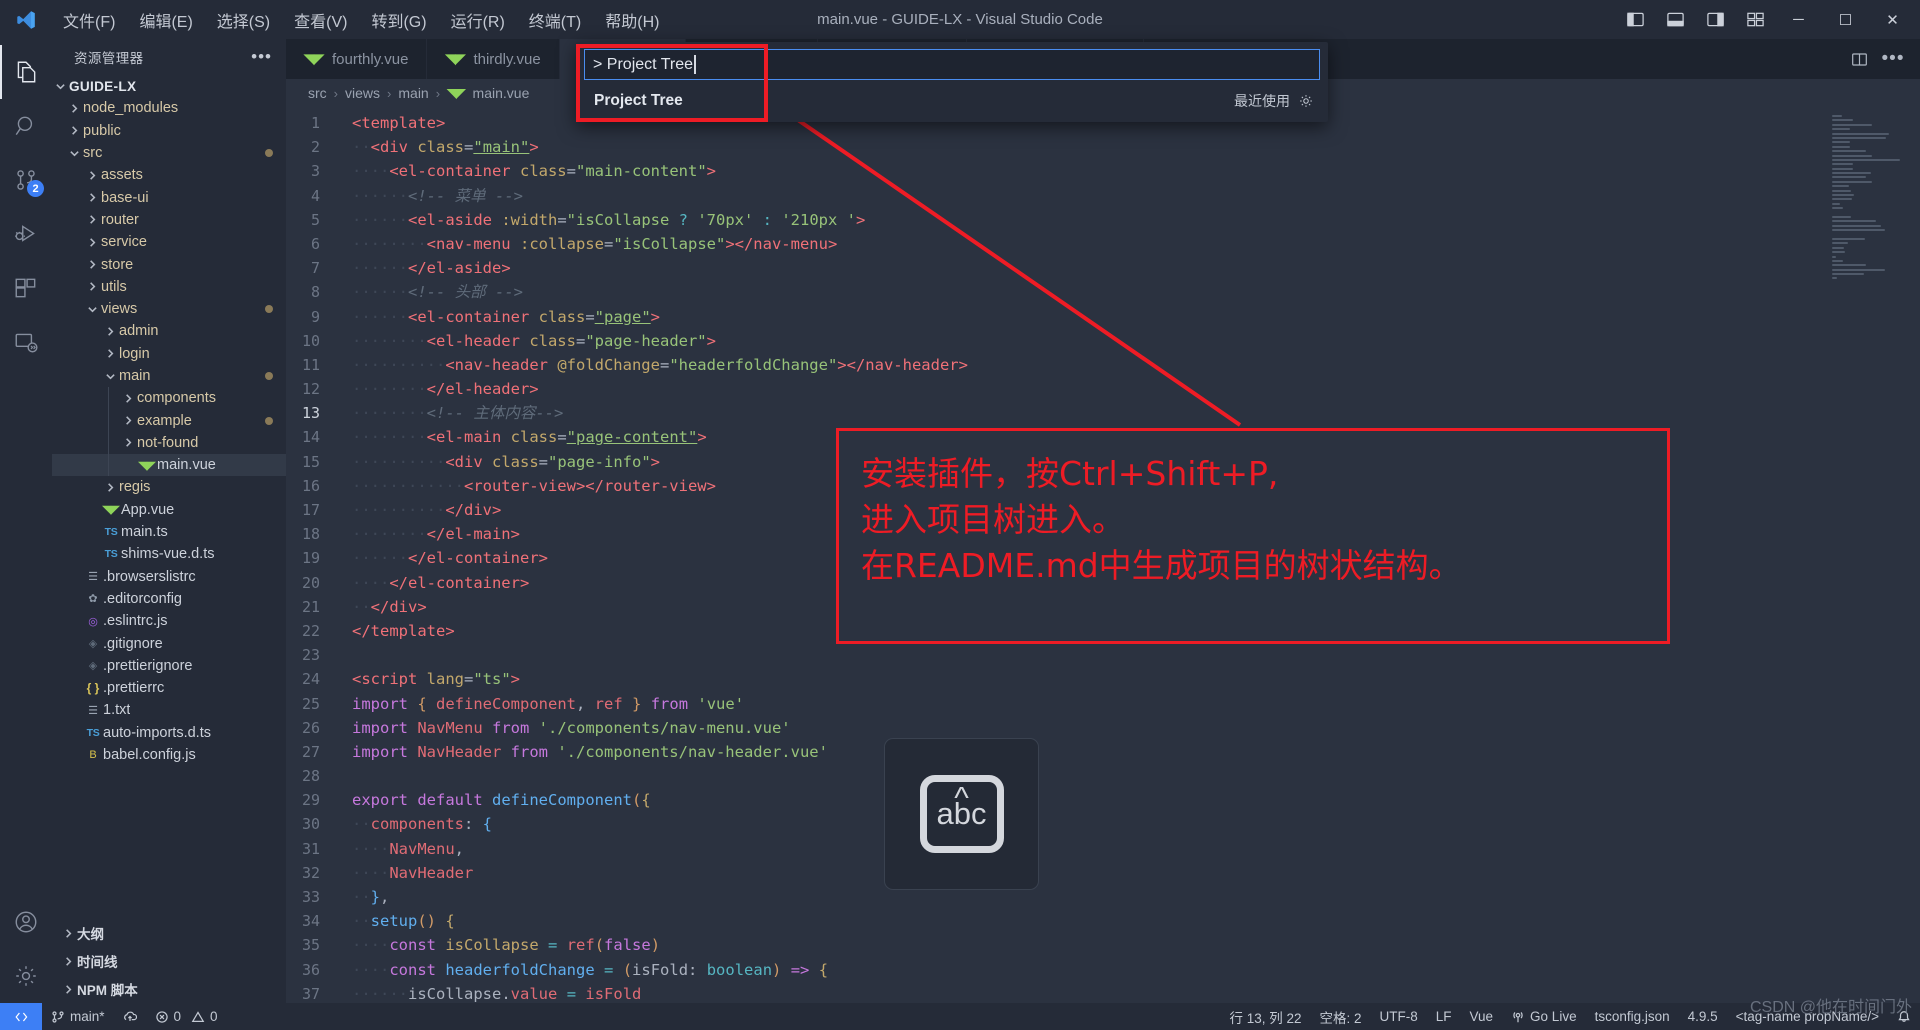 The width and height of the screenshot is (1920, 1030). Describe the element at coordinates (1340, 1016) in the screenshot. I see `status-indentation: 空格: 2` at that location.